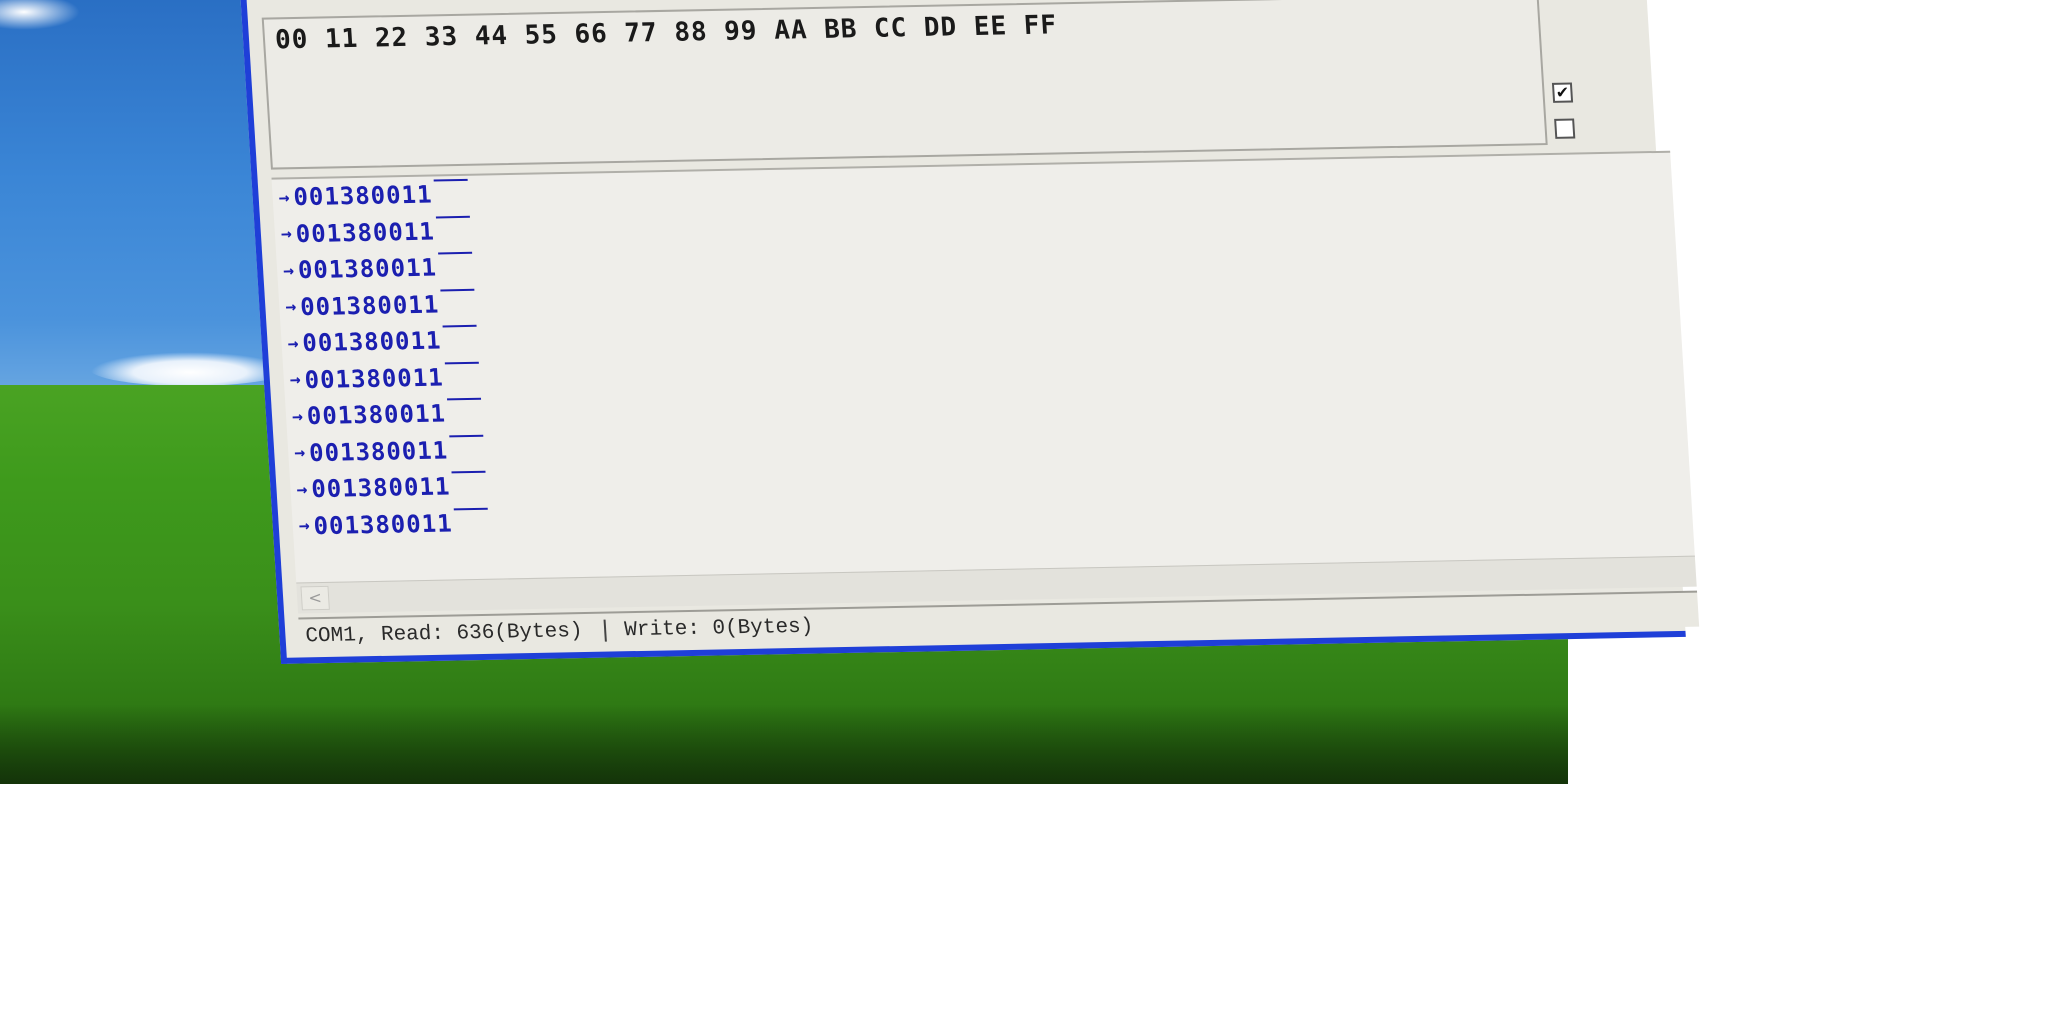  What do you see at coordinates (784, 744) in the screenshot?
I see `wallpaper-shadow` at bounding box center [784, 744].